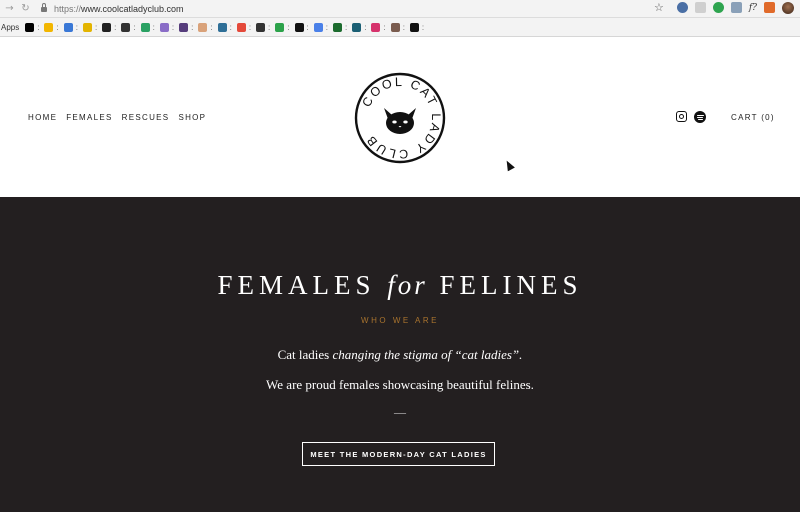 The height and width of the screenshot is (512, 800). What do you see at coordinates (691, 117) in the screenshot?
I see `social-links` at bounding box center [691, 117].